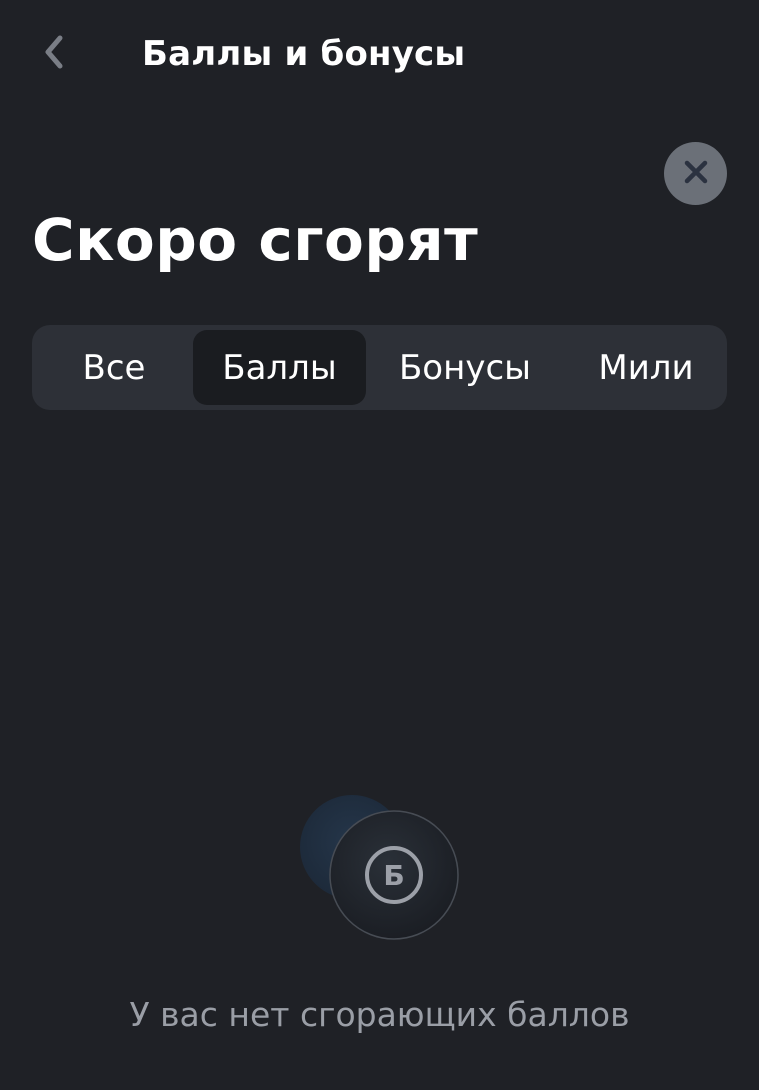  Describe the element at coordinates (379, 1014) in the screenshot. I see `empty-state-message: У вас нет сгорающих баллов` at that location.